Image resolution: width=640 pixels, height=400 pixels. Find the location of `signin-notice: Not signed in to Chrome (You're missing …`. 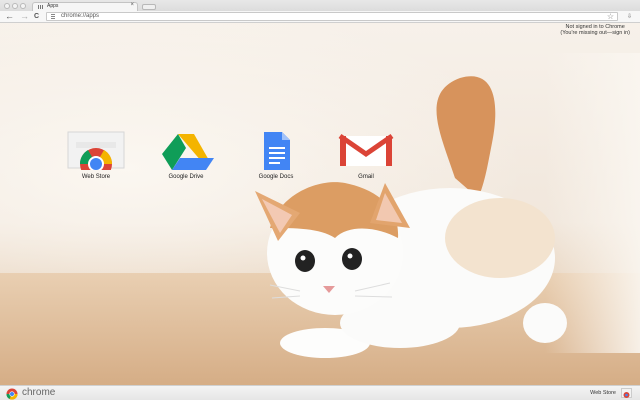

signin-notice: Not signed in to Chrome (You're missing … is located at coordinates (595, 30).